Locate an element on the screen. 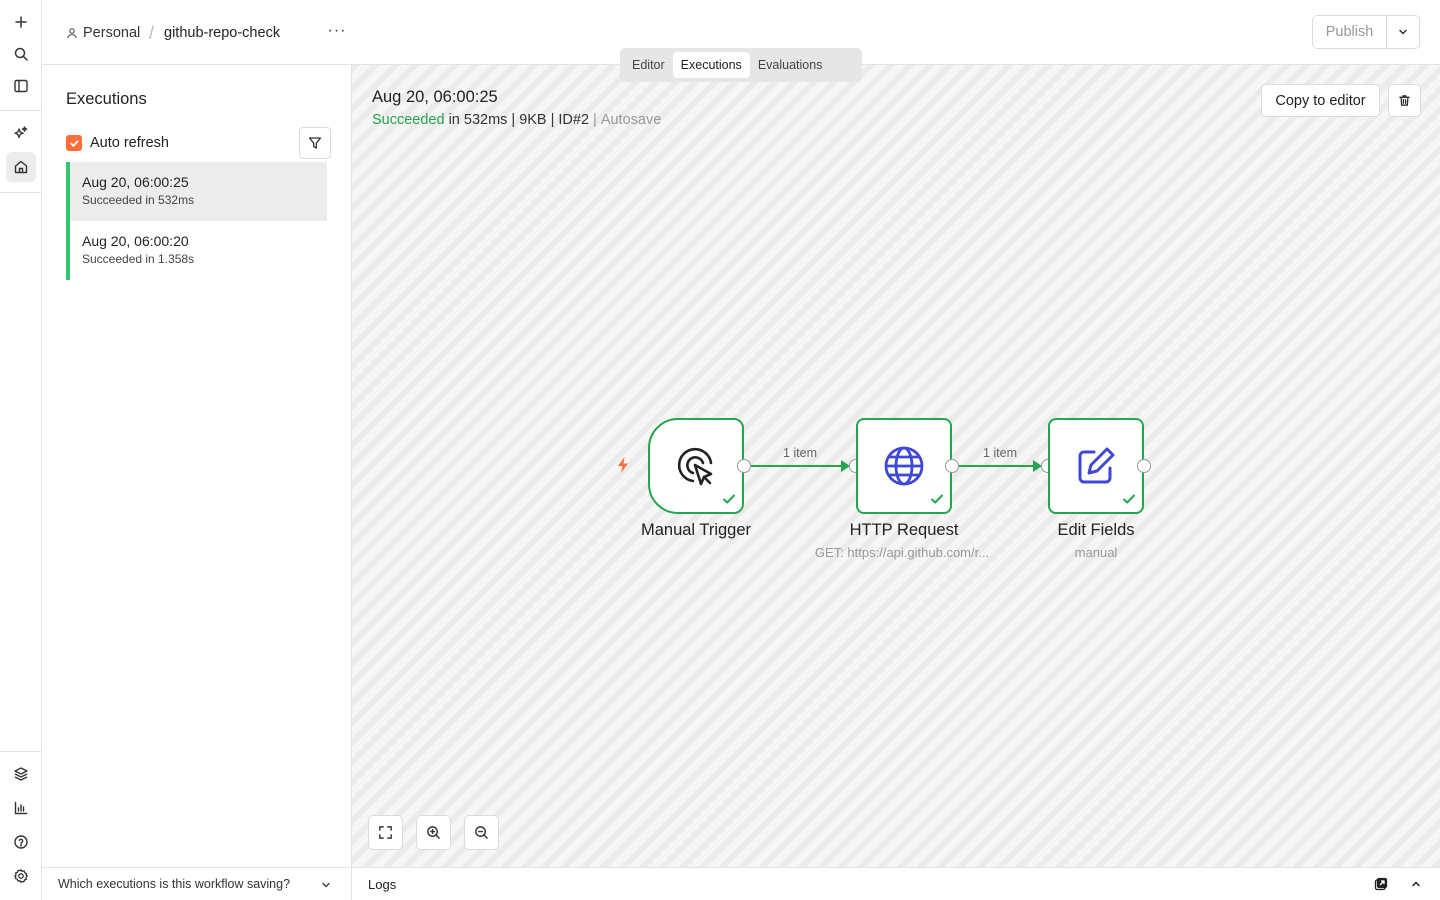 The height and width of the screenshot is (900, 1440). auto-refresh-label: Auto refresh is located at coordinates (129, 143).